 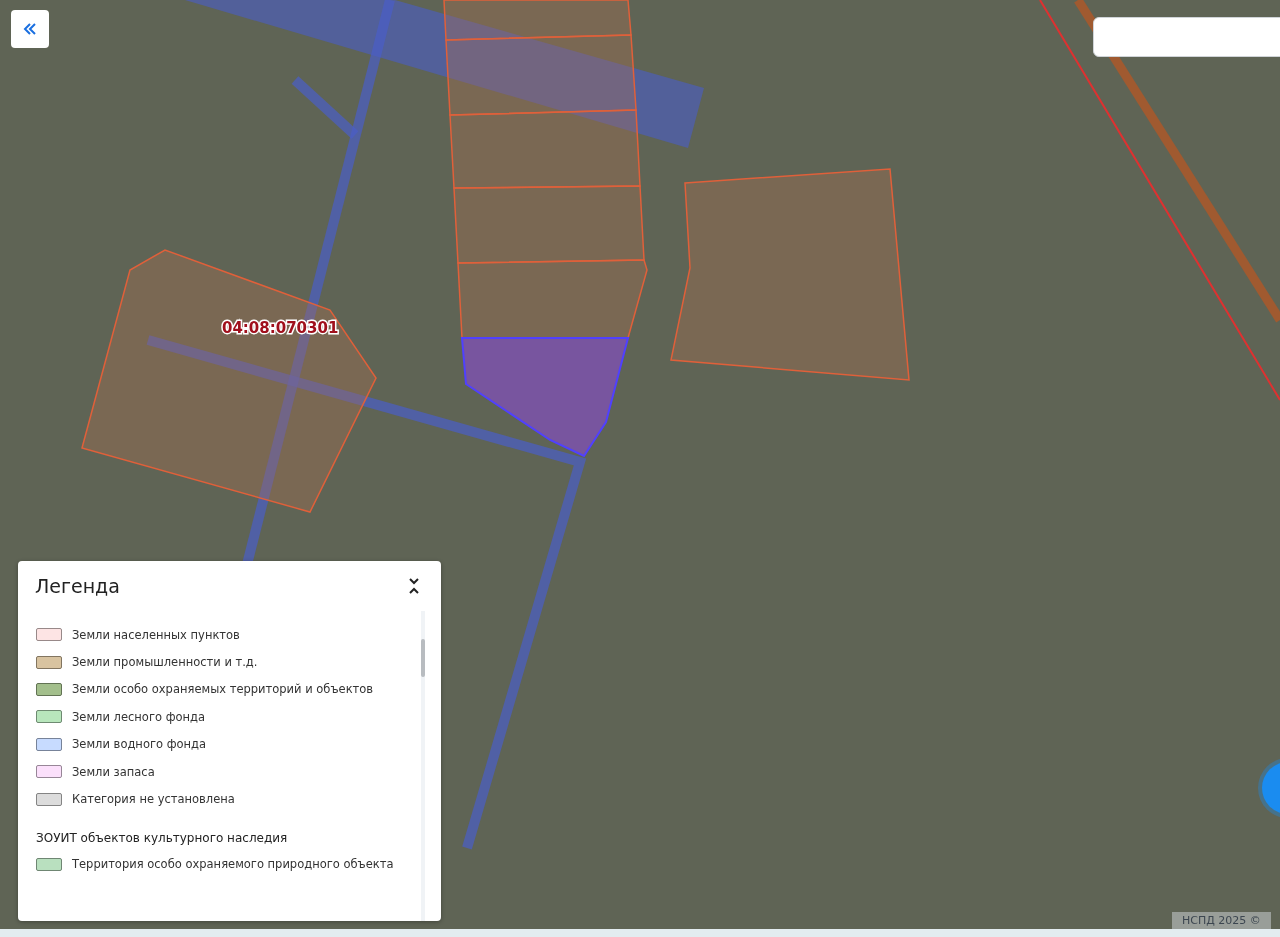 What do you see at coordinates (1221, 920) in the screenshot?
I see `map-attribution: НСПД 2025 ©` at bounding box center [1221, 920].